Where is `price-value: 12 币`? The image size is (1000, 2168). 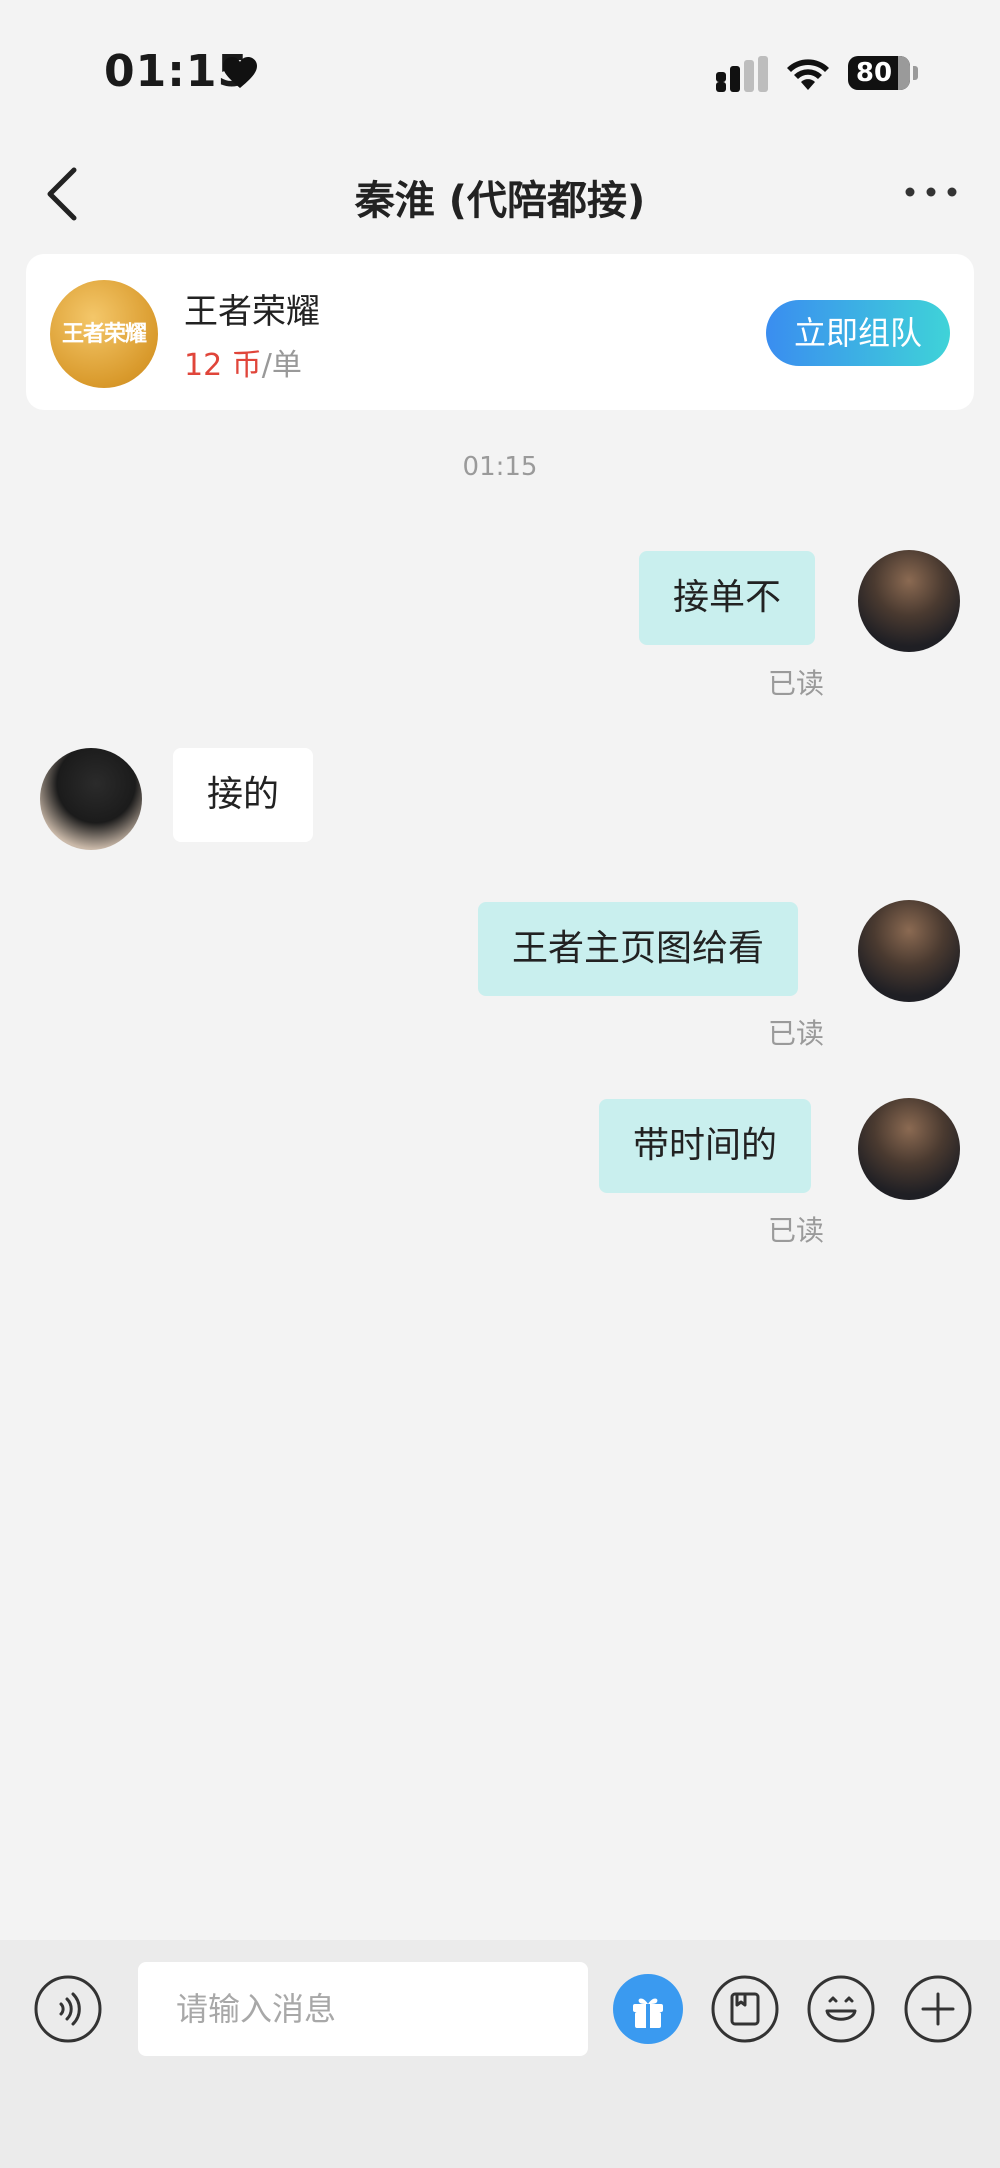
price-value: 12 币 is located at coordinates (223, 365).